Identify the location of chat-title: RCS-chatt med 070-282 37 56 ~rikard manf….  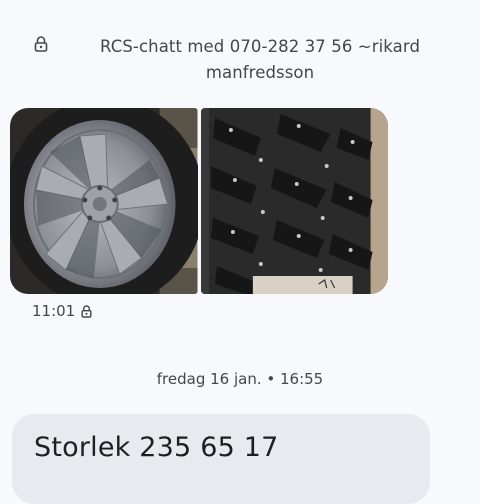
(260, 59).